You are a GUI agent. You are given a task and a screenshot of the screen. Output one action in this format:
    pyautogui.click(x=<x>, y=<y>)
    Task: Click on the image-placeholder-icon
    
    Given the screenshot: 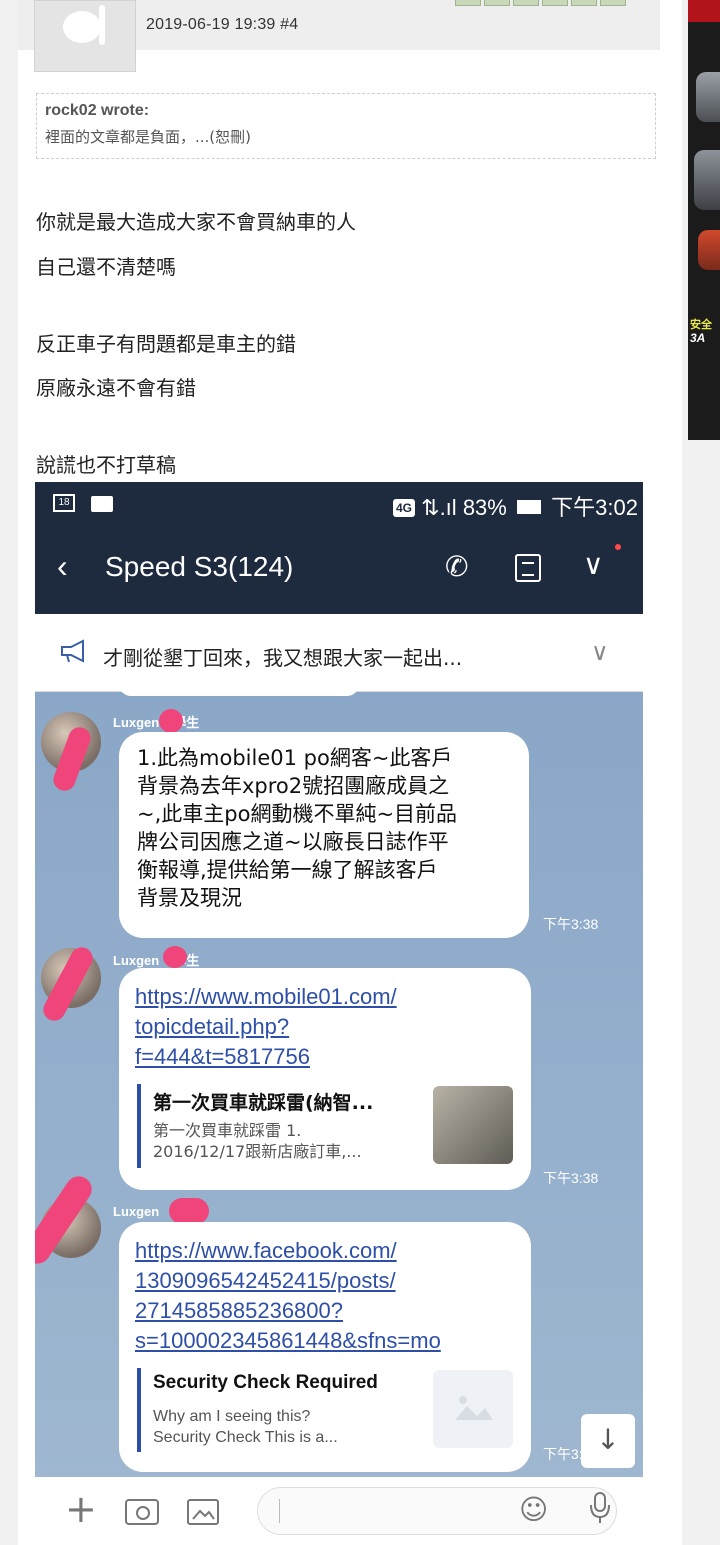 What is the action you would take?
    pyautogui.click(x=474, y=1408)
    